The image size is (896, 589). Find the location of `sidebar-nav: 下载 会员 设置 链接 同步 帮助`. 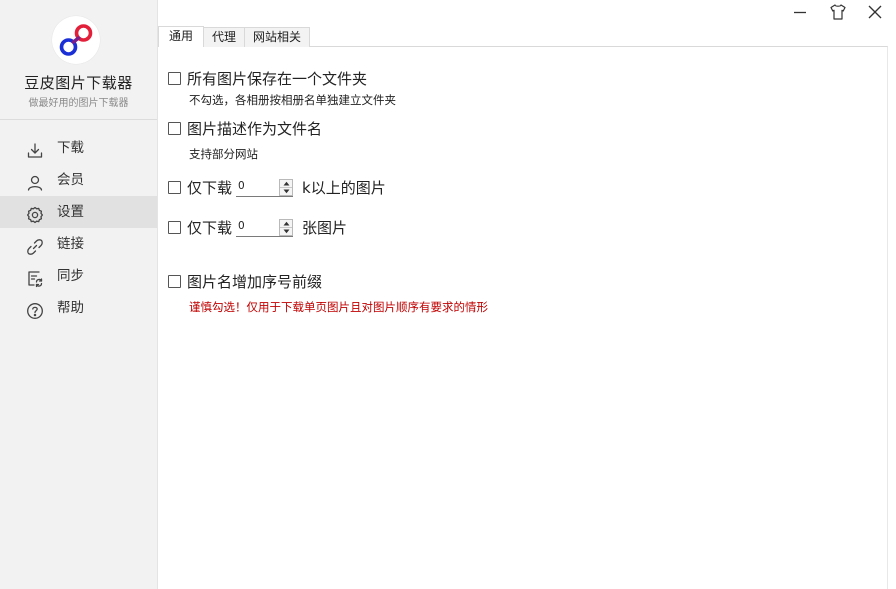

sidebar-nav: 下载 会员 设置 链接 同步 帮助 is located at coordinates (78, 228).